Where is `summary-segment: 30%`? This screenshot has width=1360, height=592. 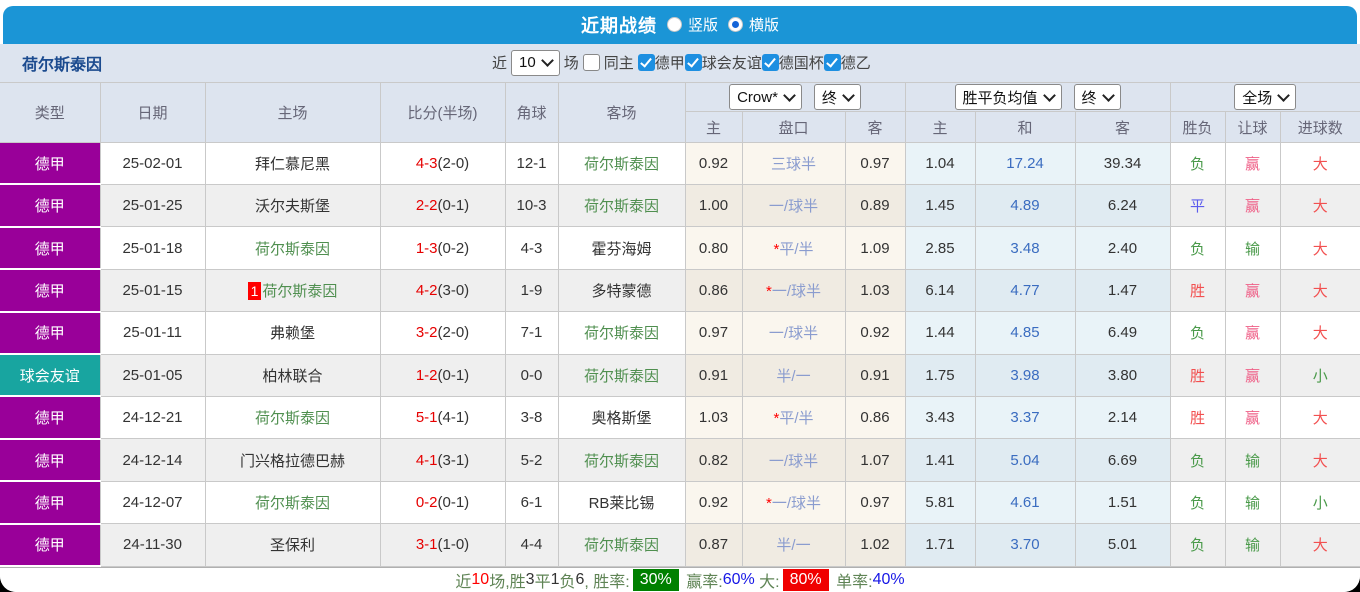 summary-segment: 30% is located at coordinates (655, 580).